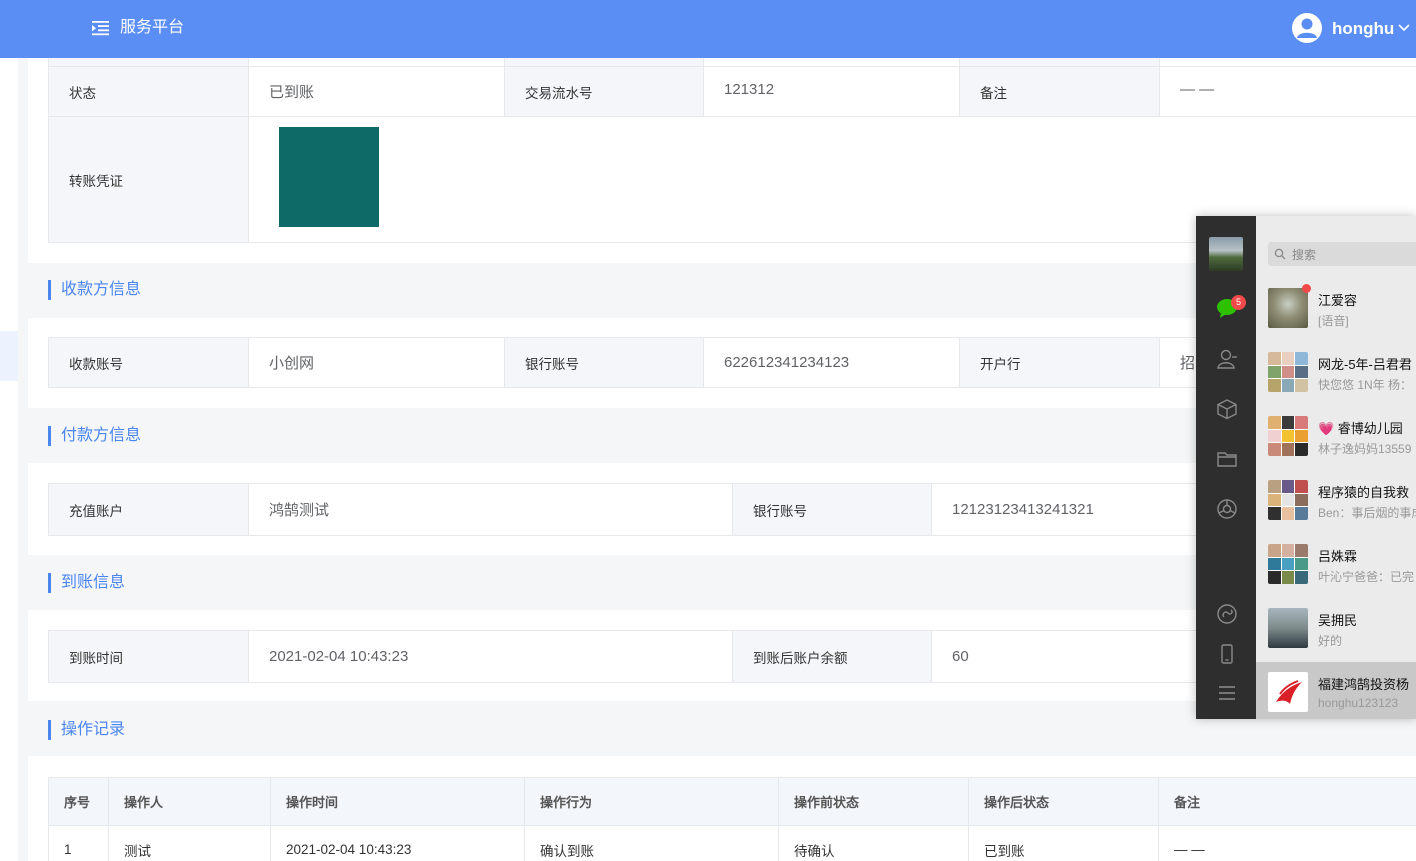 The height and width of the screenshot is (861, 1416). I want to click on arrival-section-title: 到账信息, so click(86, 583).